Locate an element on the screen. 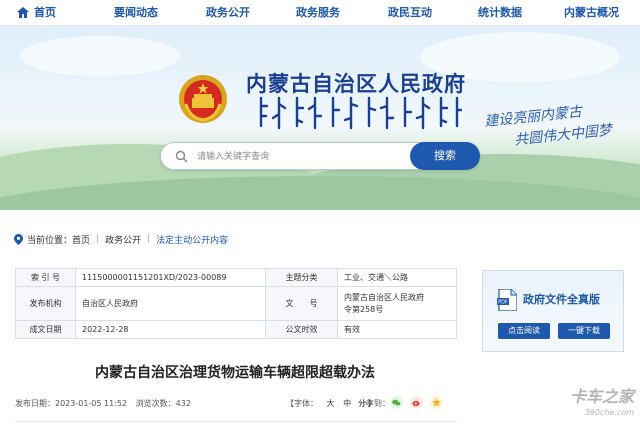  font-size-label: 【字体： is located at coordinates (302, 403).